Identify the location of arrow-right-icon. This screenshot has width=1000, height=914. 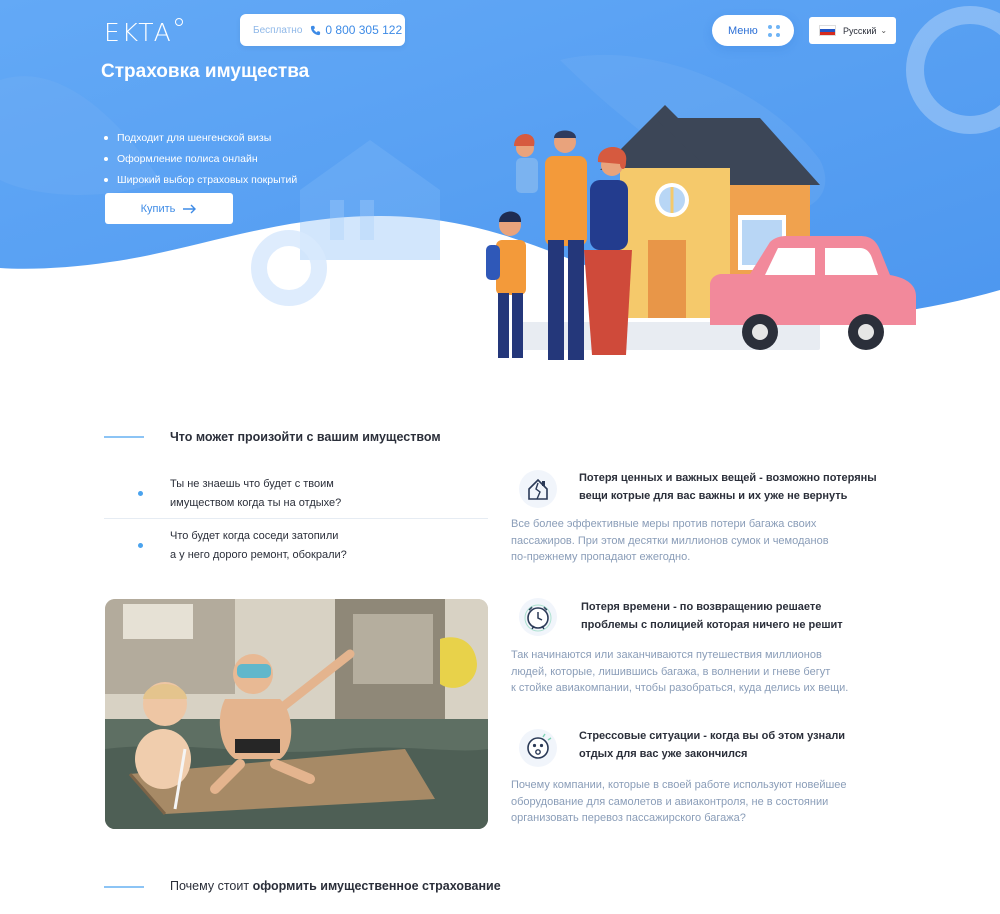
(190, 208).